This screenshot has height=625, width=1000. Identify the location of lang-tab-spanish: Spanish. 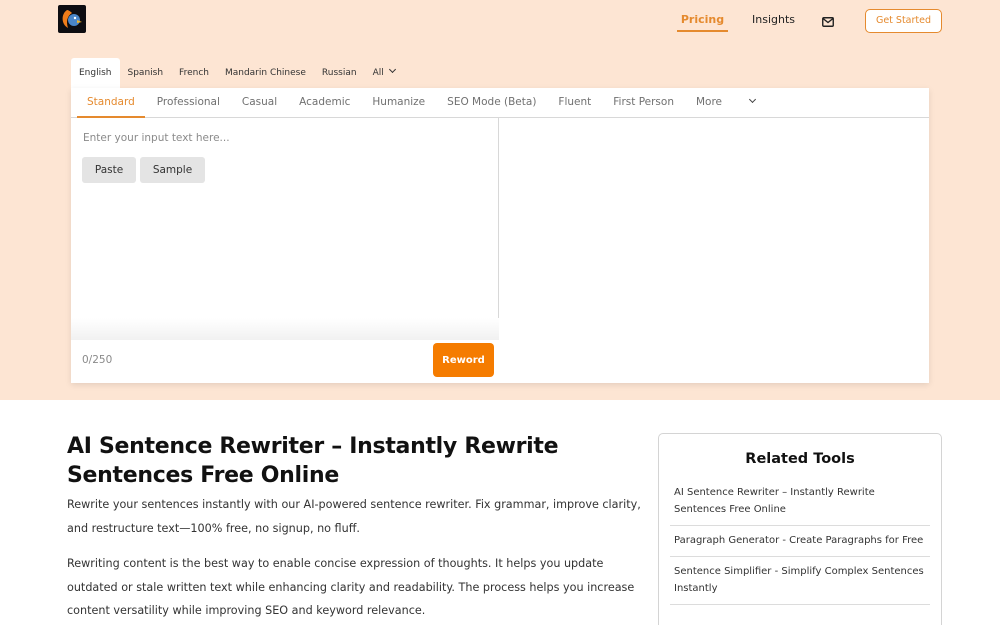
(146, 73).